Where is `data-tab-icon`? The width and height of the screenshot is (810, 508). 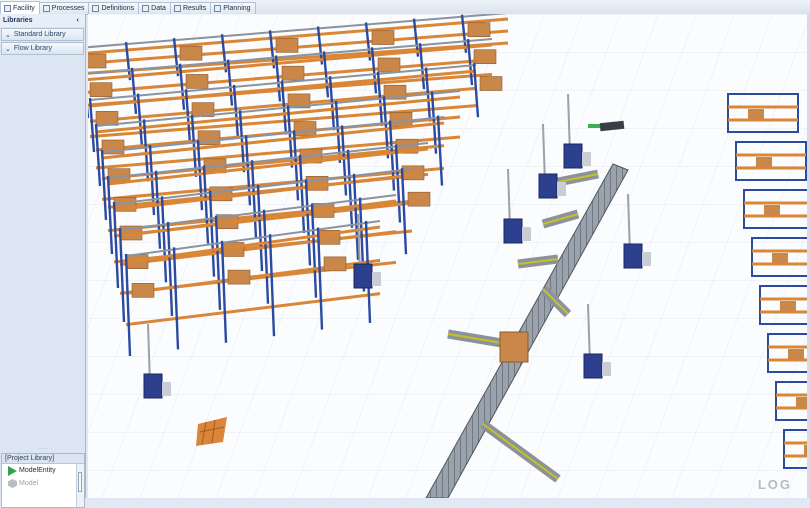
data-tab-icon is located at coordinates (146, 8).